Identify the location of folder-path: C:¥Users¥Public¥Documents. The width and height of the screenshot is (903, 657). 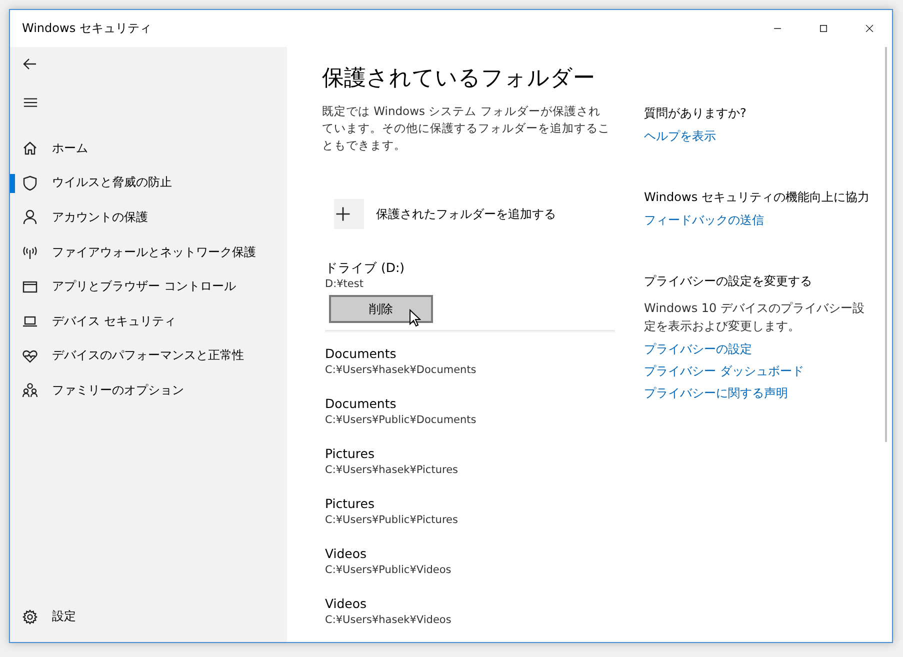
(401, 420).